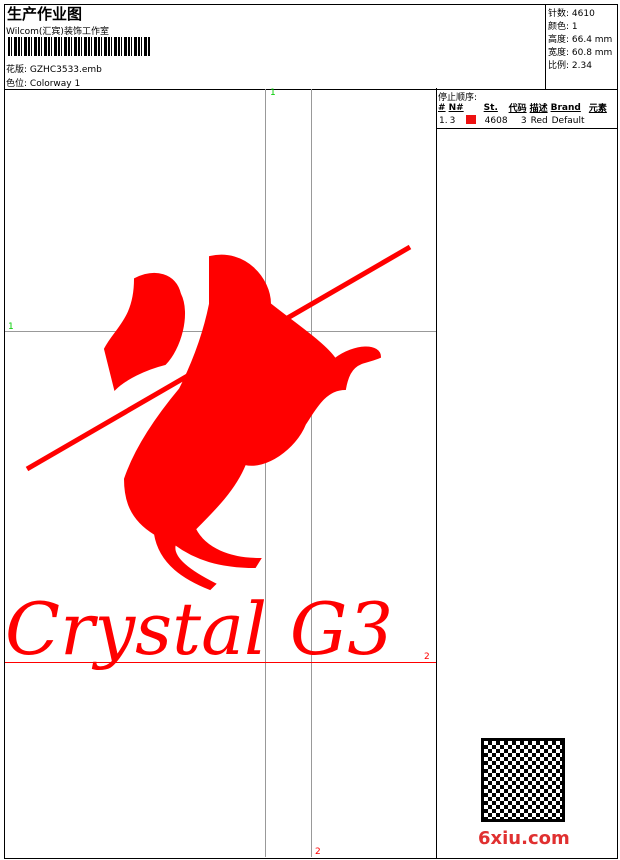 The image size is (620, 860). Describe the element at coordinates (436, 473) in the screenshot. I see `panel-divider` at that location.